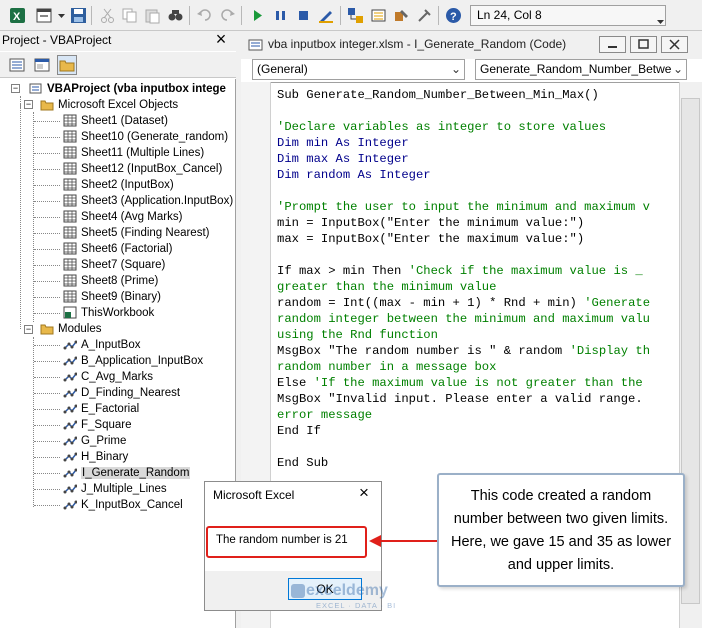  I want to click on run-icon, so click(257, 15).